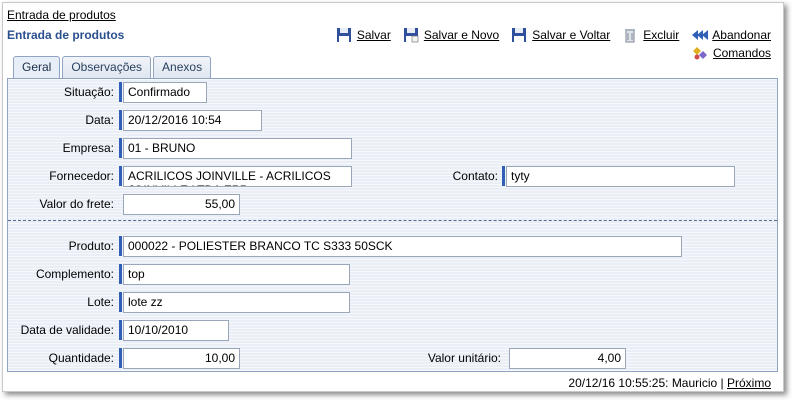  What do you see at coordinates (567, 358) in the screenshot?
I see `valor-unitario-field: 4,00` at bounding box center [567, 358].